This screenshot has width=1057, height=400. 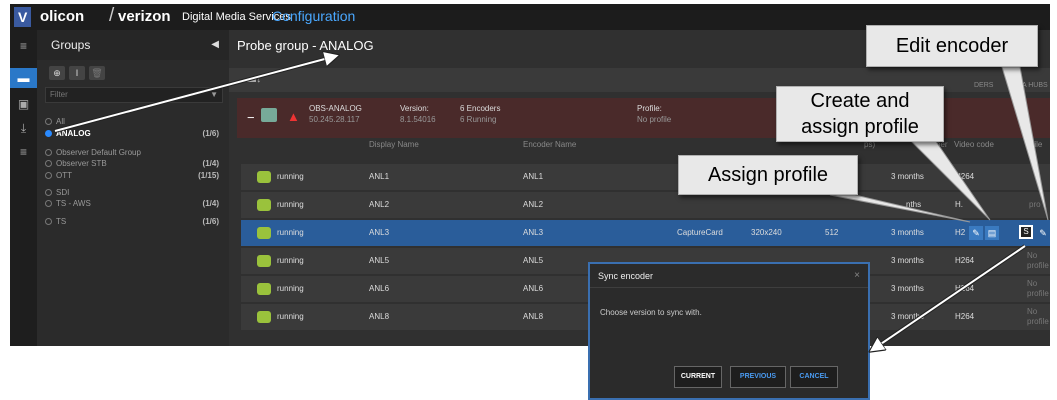 What do you see at coordinates (1026, 232) in the screenshot?
I see `sync-icon: S` at bounding box center [1026, 232].